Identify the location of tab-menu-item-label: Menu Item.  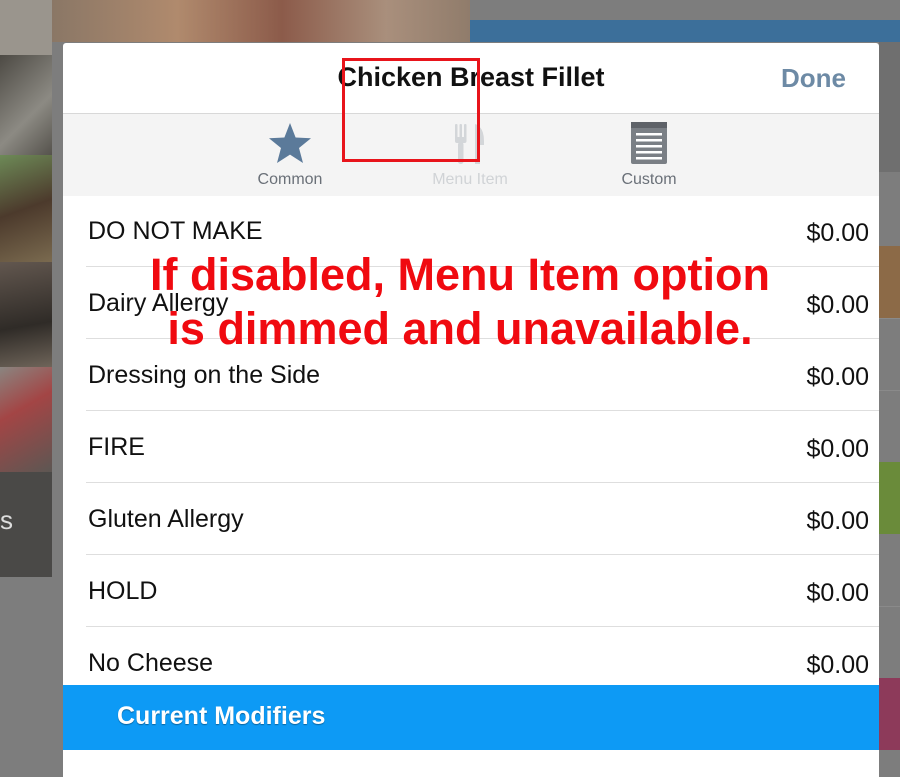
(470, 179).